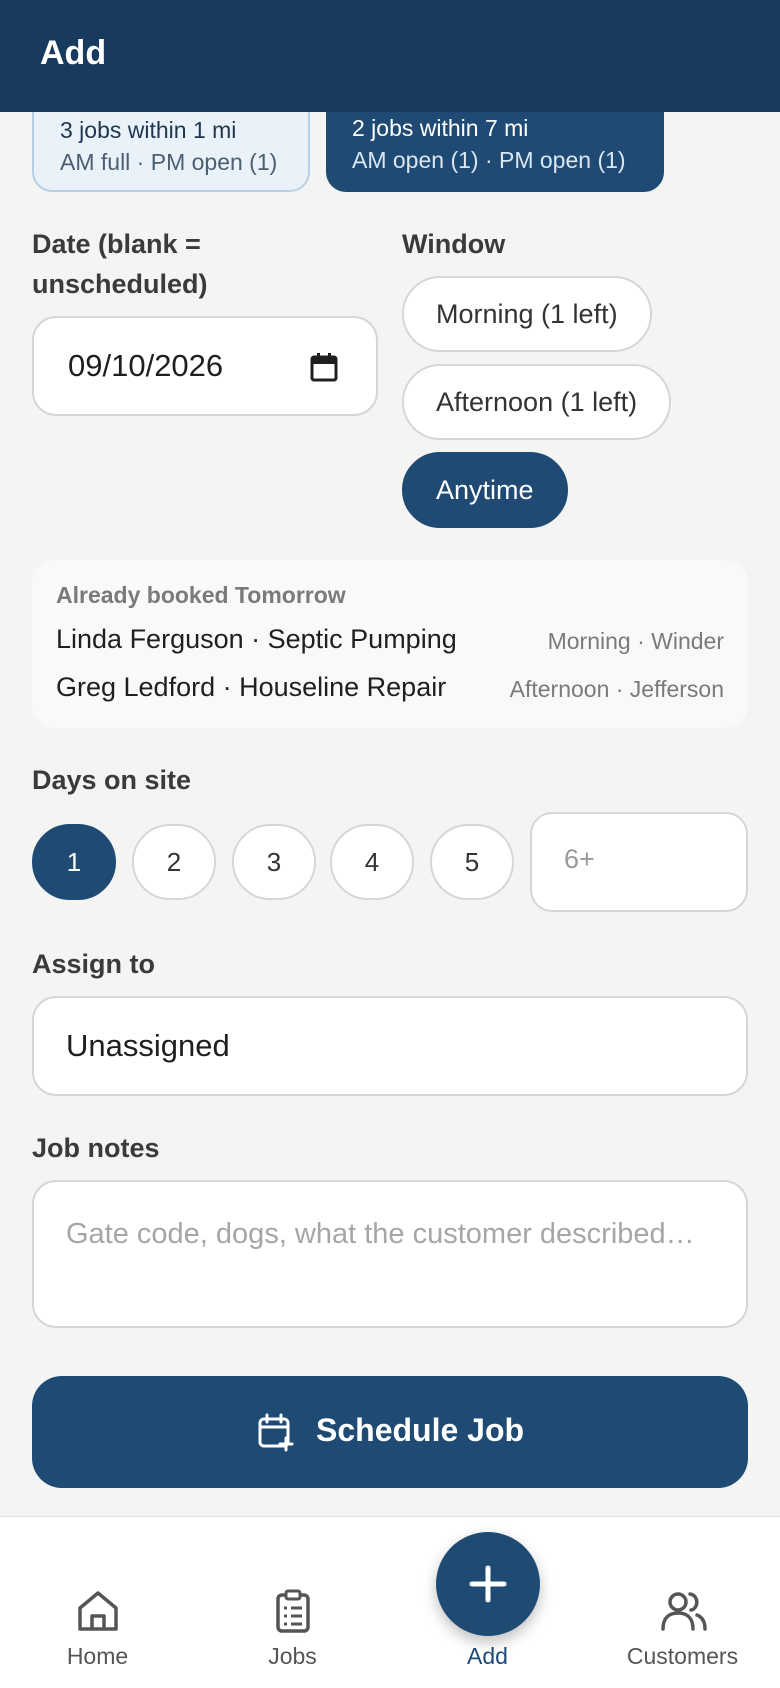 The width and height of the screenshot is (780, 1688). Describe the element at coordinates (489, 160) in the screenshot. I see `zone-availability: AM open (1) · PM open (1)` at that location.